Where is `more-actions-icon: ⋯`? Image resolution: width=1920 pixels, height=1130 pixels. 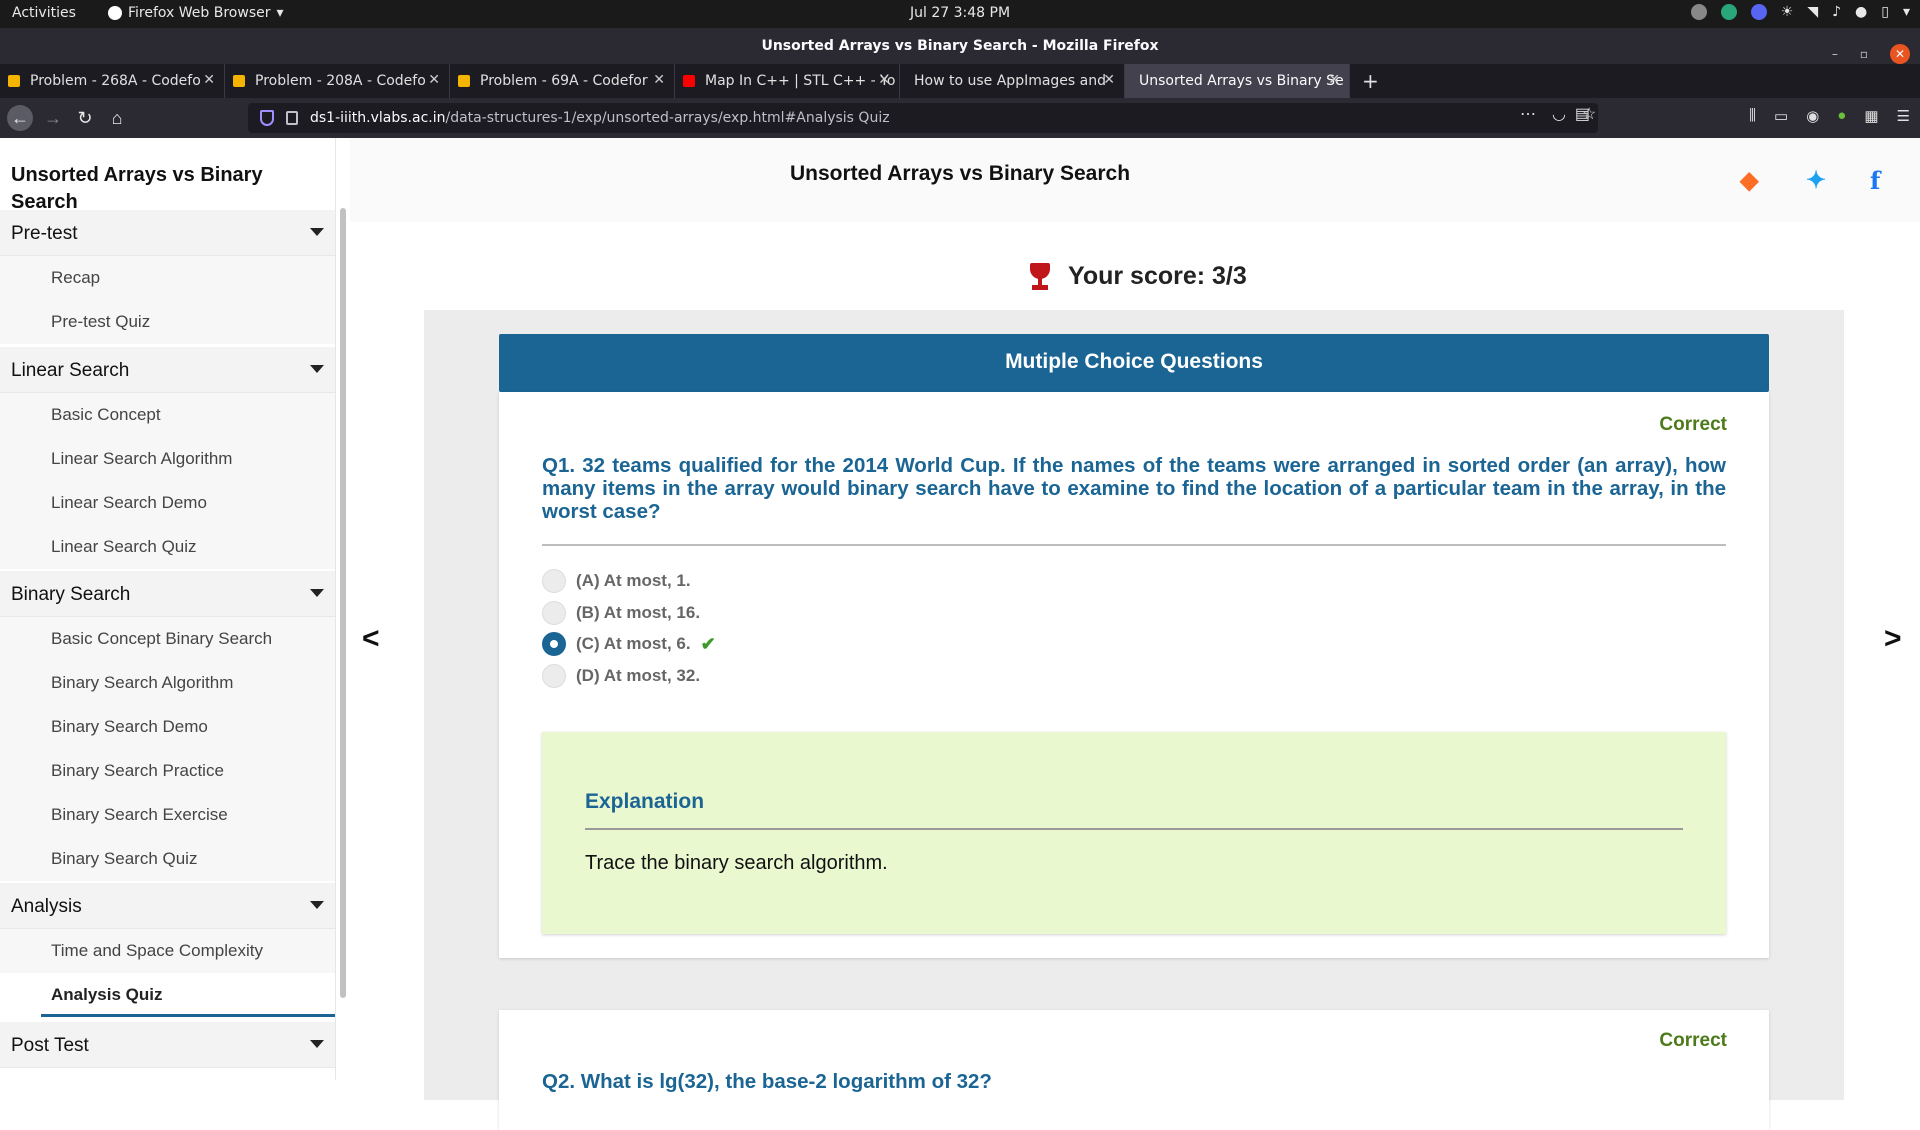 more-actions-icon: ⋯ is located at coordinates (1528, 114).